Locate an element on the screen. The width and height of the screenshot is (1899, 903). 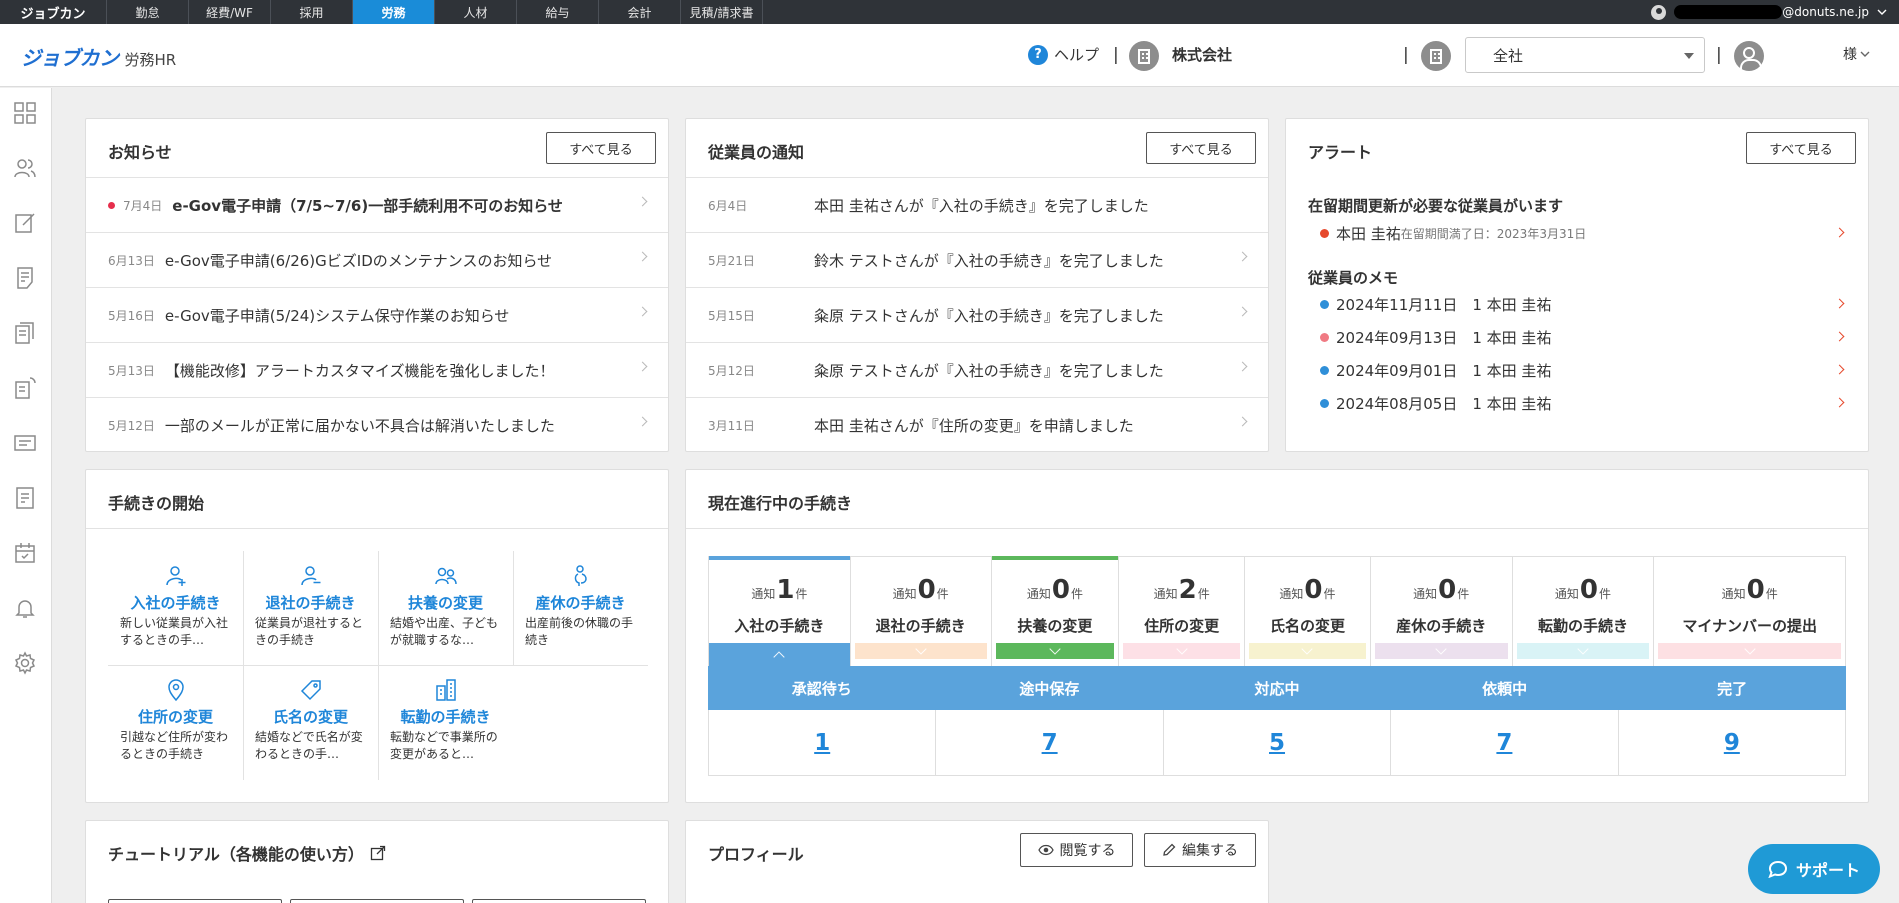
residence-alert-item: 本田 圭祐 在留期間満了日：2023年3月31日 is located at coordinates (1583, 233).